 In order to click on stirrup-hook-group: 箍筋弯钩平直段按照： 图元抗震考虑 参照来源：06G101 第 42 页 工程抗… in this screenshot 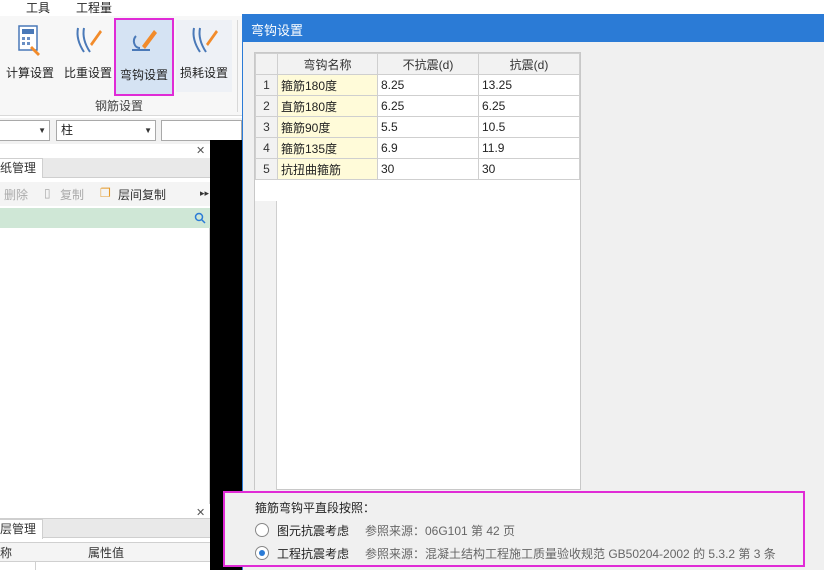, I will do `click(514, 529)`.